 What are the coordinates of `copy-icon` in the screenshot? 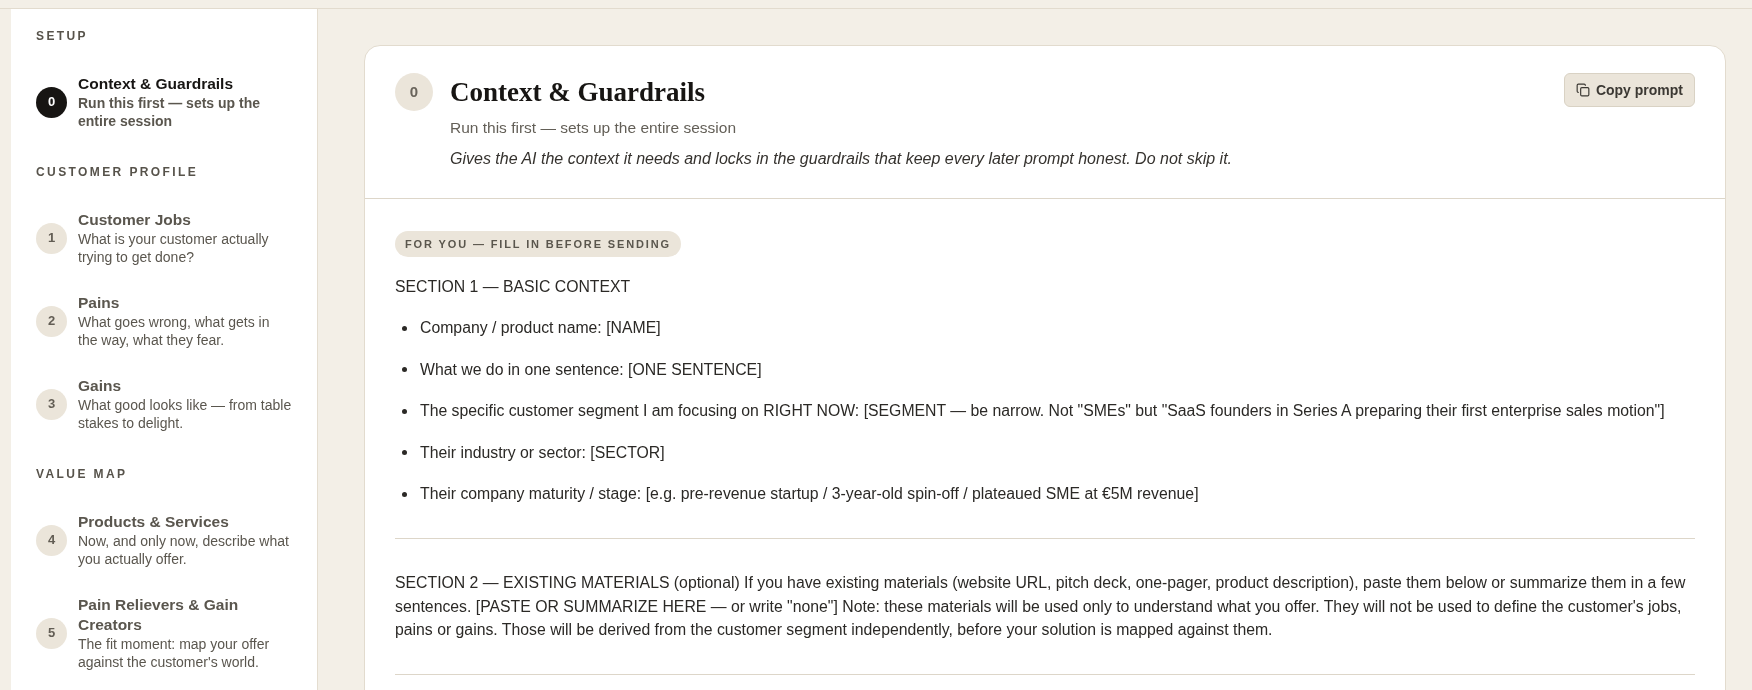 It's located at (1582, 90).